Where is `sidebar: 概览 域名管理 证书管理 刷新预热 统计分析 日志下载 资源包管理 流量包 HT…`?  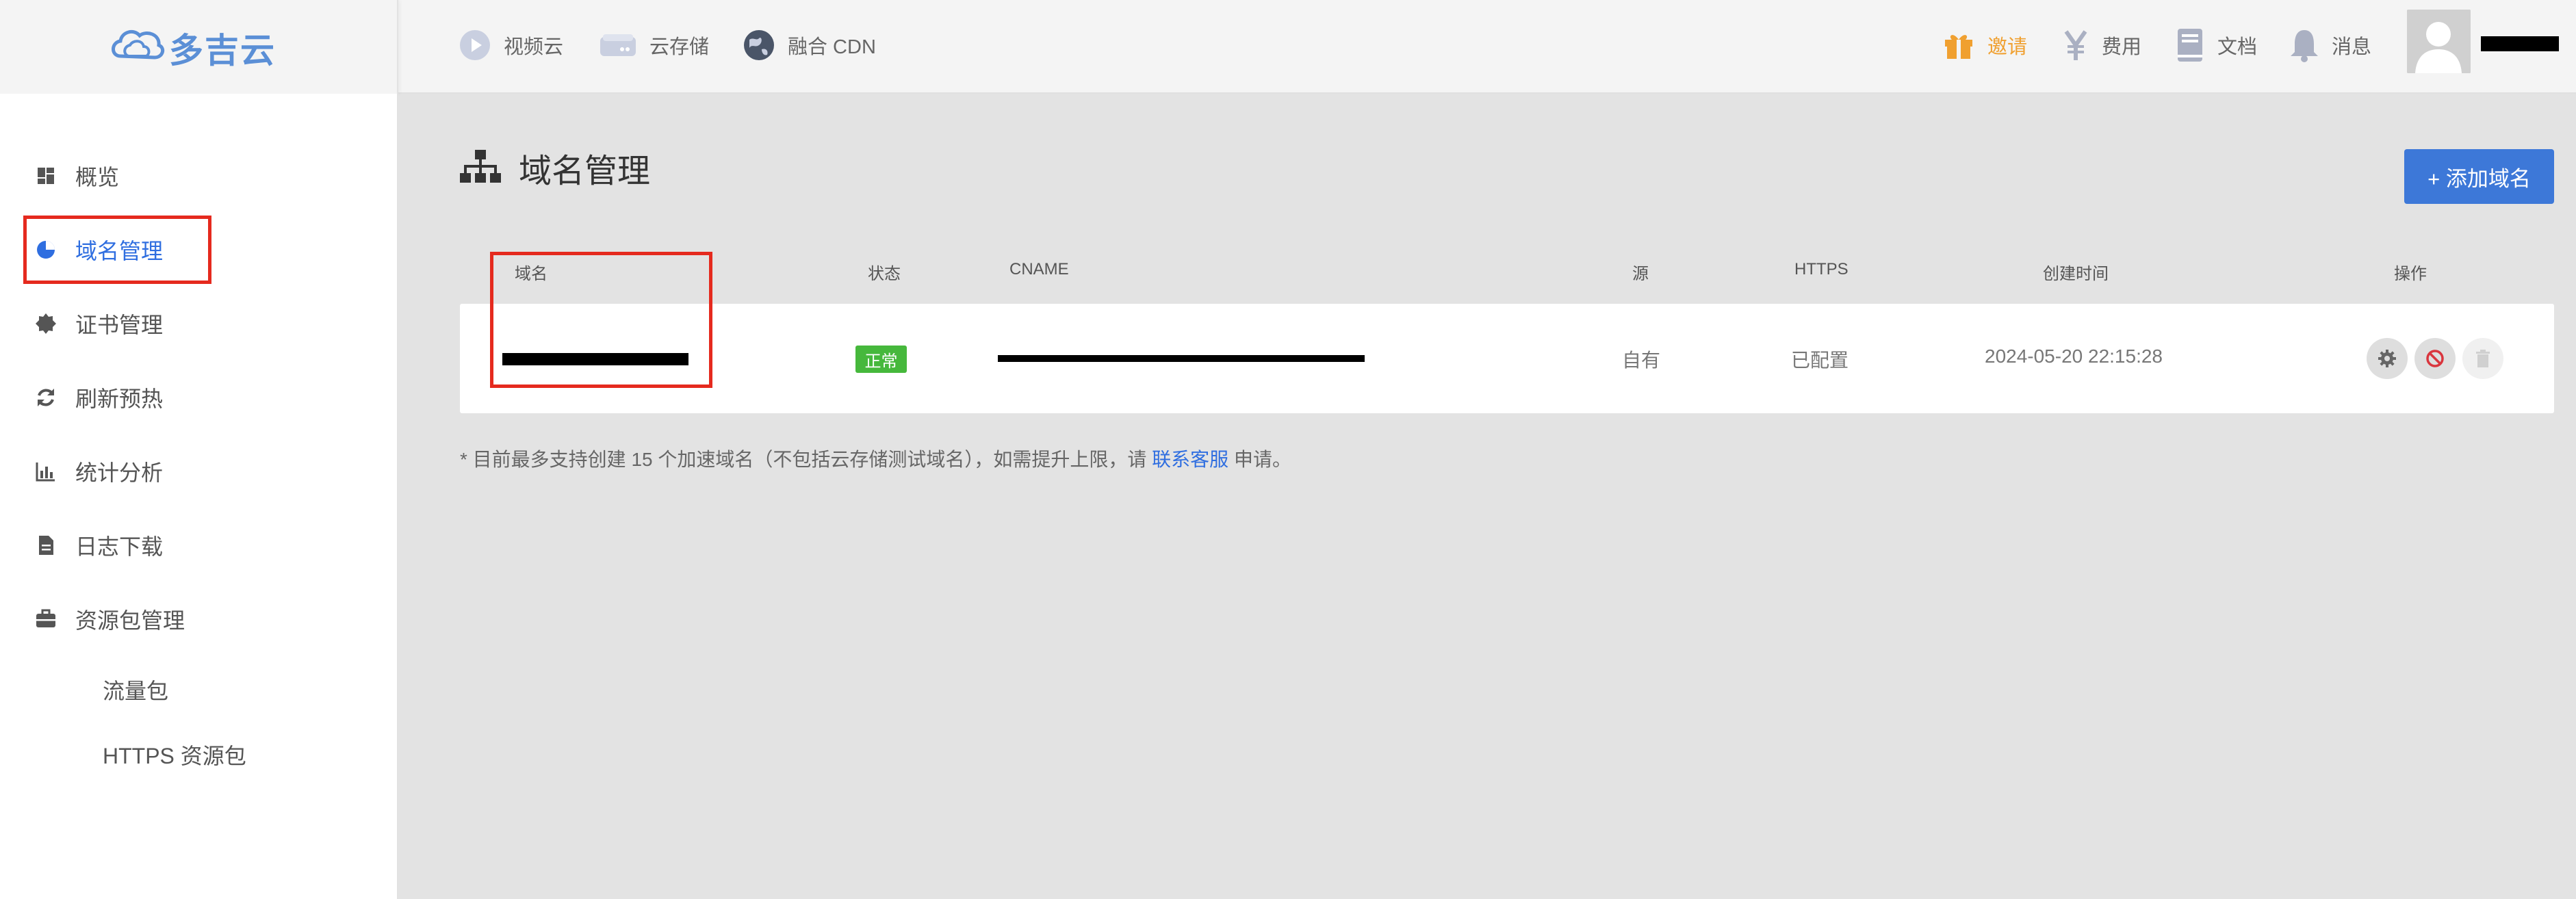 sidebar: 概览 域名管理 证书管理 刷新预热 统计分析 日志下载 资源包管理 流量包 HT… is located at coordinates (199, 496).